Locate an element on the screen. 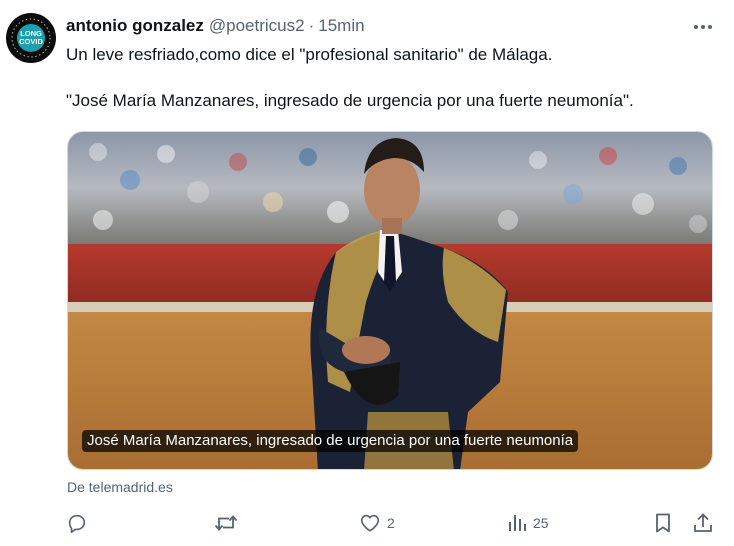 The width and height of the screenshot is (734, 546). share-icon is located at coordinates (703, 522).